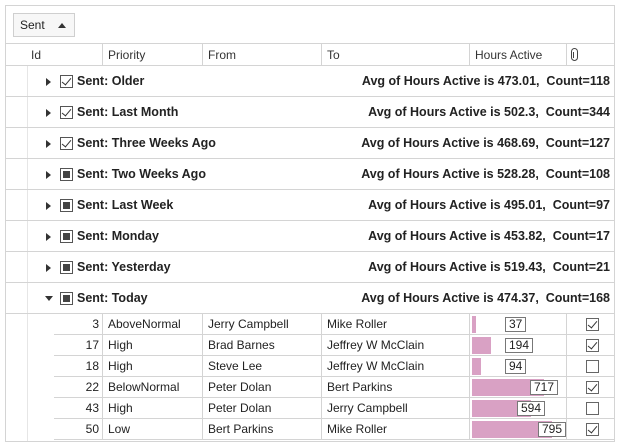 This screenshot has height=447, width=621. What do you see at coordinates (222, 55) in the screenshot?
I see `column-header-from-label: From` at bounding box center [222, 55].